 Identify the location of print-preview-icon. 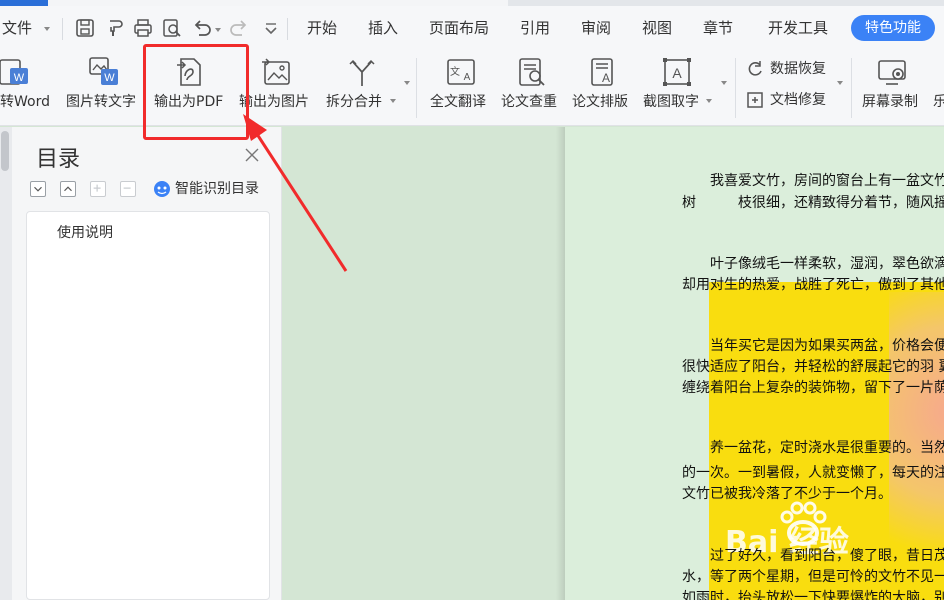
(172, 28).